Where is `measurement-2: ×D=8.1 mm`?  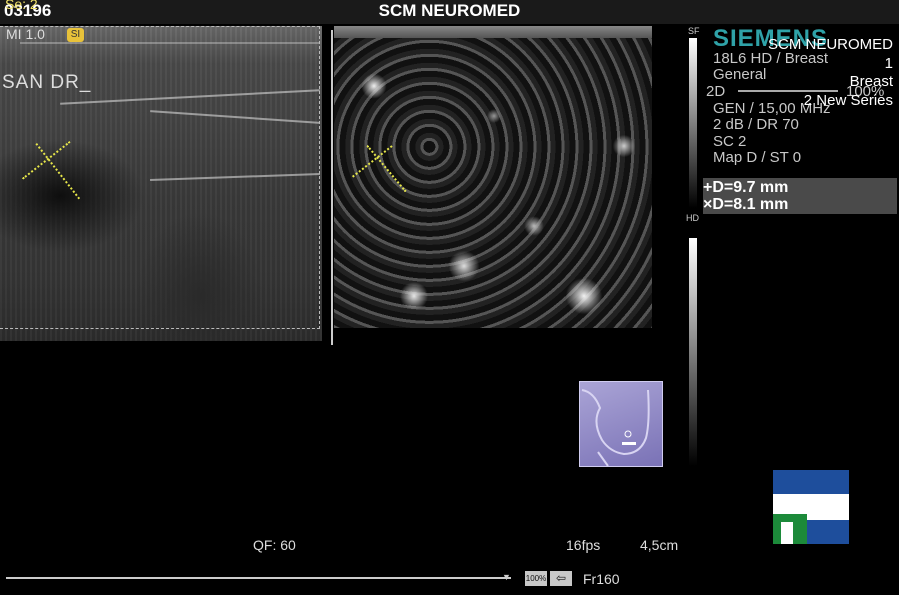
measurement-2: ×D=8.1 mm is located at coordinates (746, 204).